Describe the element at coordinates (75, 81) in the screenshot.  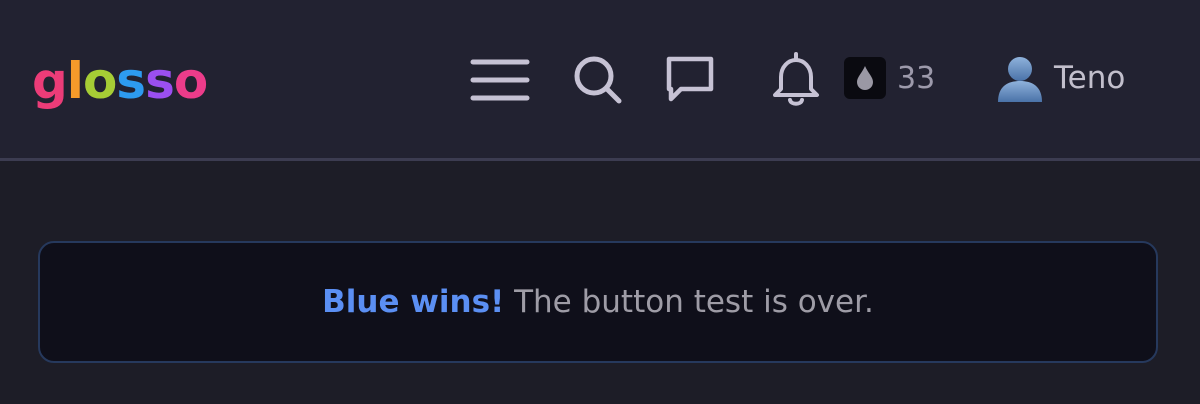
I see `logo-letter: l` at that location.